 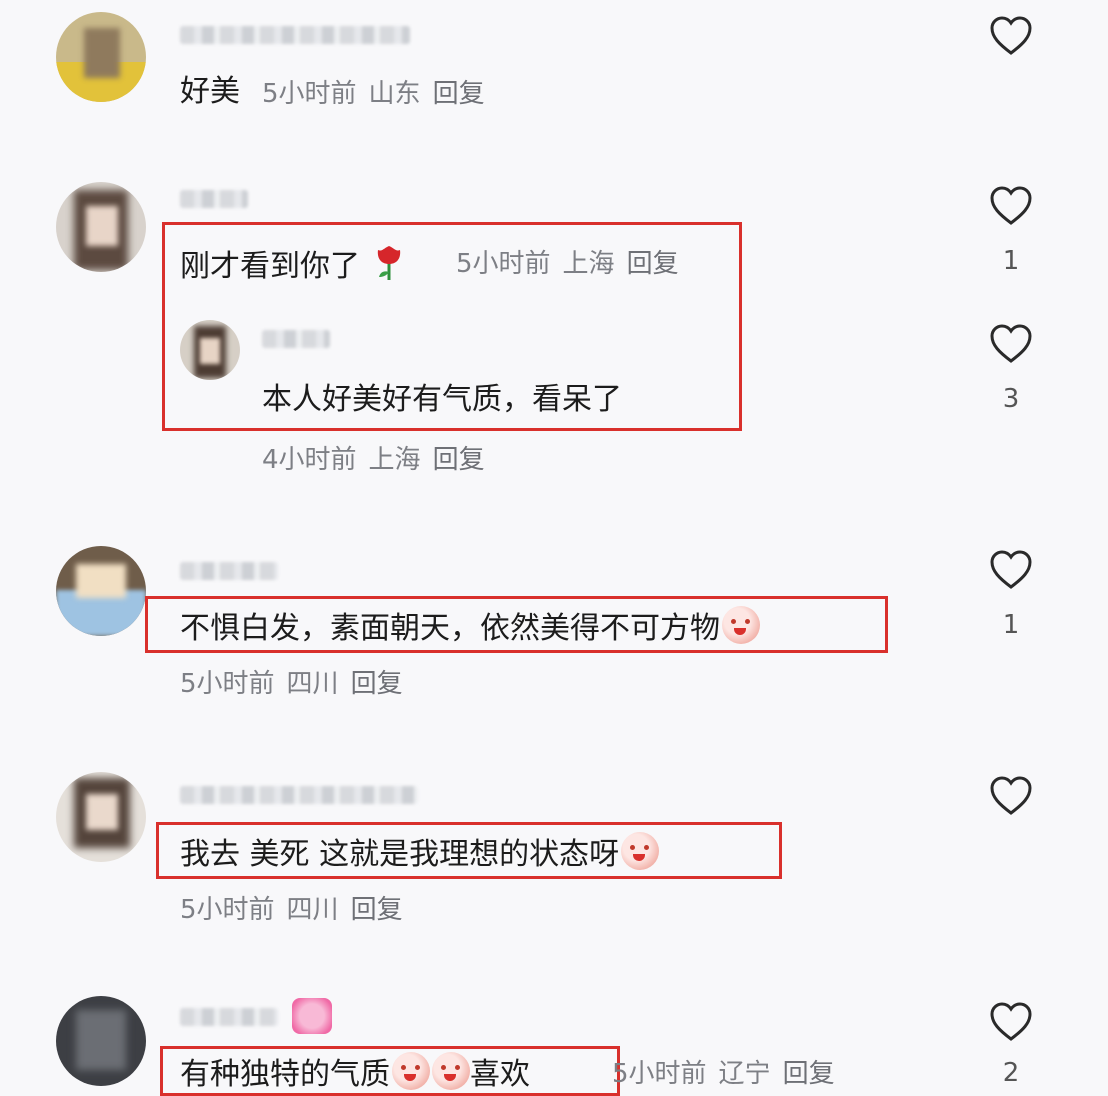 I want to click on reply-time: 4小时前, so click(x=309, y=460).